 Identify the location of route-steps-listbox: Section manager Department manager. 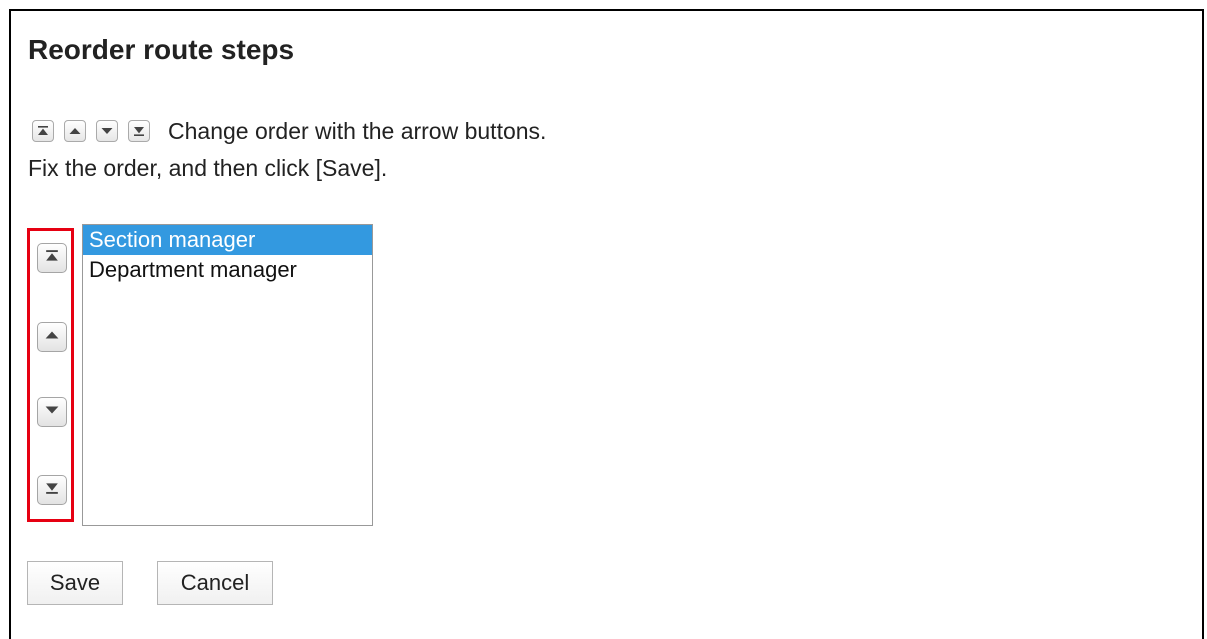
(227, 375).